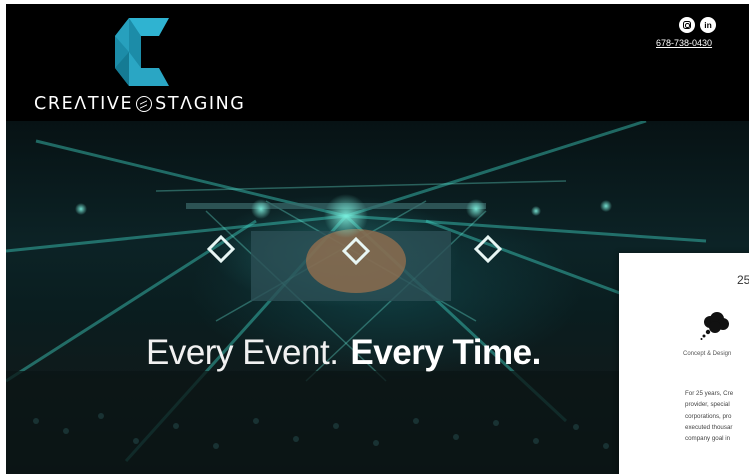  What do you see at coordinates (708, 416) in the screenshot?
I see `panel-text-line: corporations, pro` at bounding box center [708, 416].